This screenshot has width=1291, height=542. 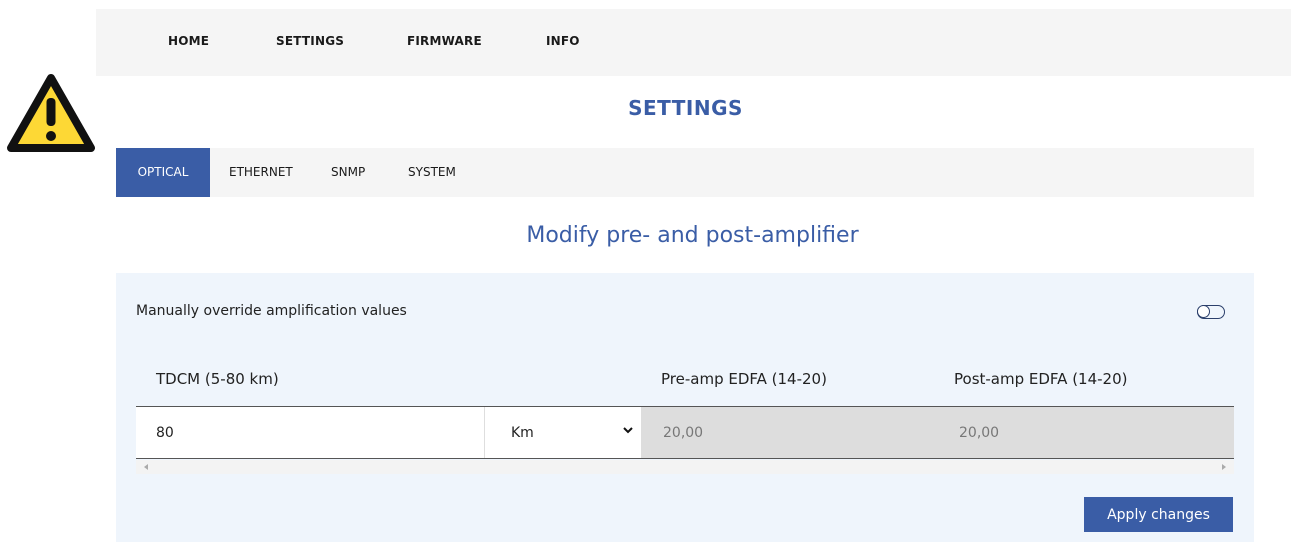 I want to click on override-toggle, so click(x=1211, y=312).